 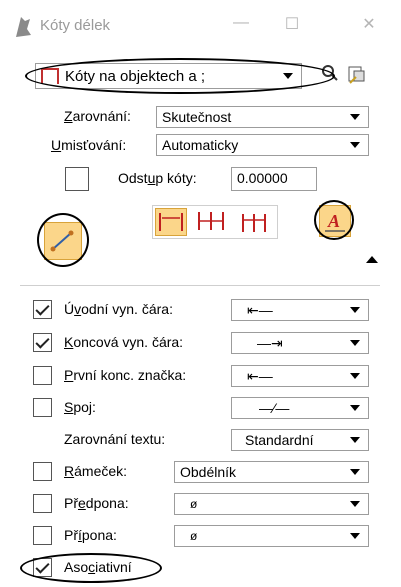 I want to click on pripona-label: Přípona:, so click(x=90, y=535).